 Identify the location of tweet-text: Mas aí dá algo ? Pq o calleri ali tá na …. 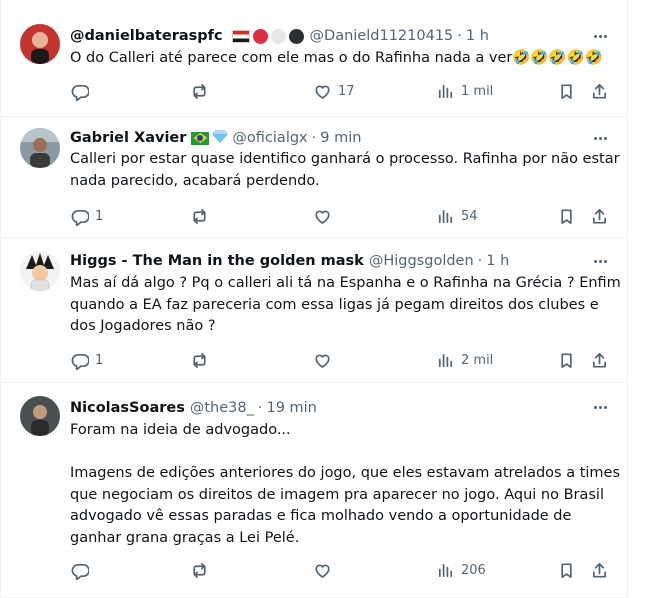
(348, 304).